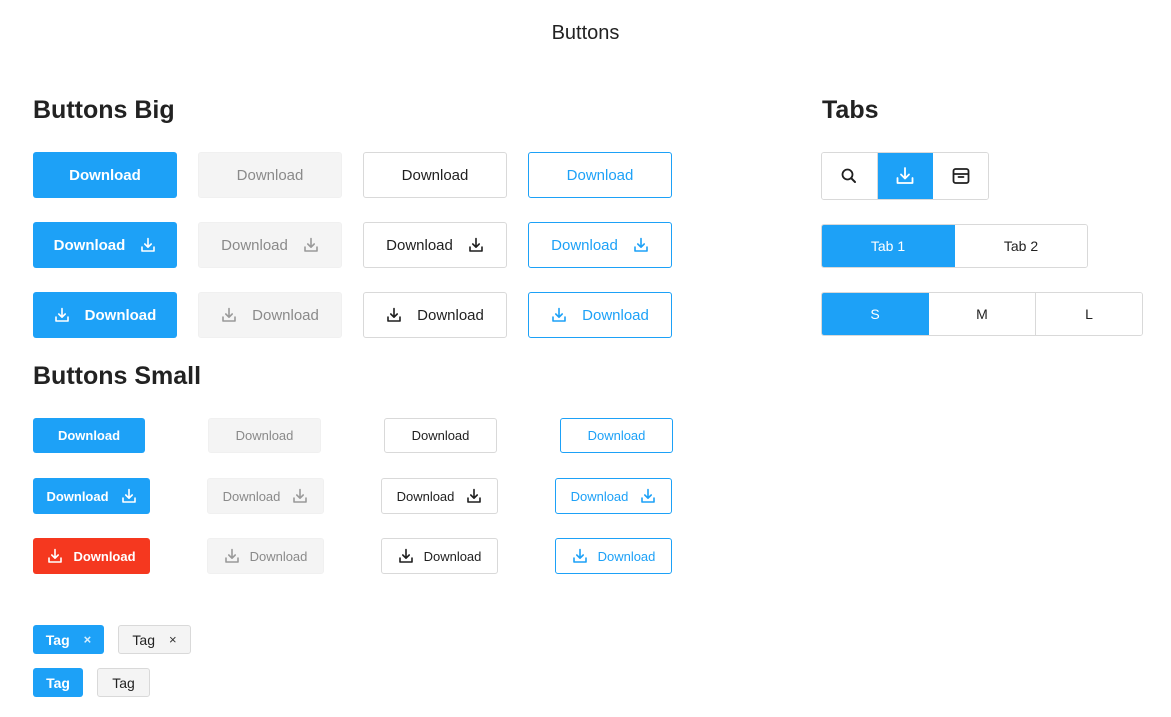  Describe the element at coordinates (875, 314) in the screenshot. I see `tab-size-s: S` at that location.